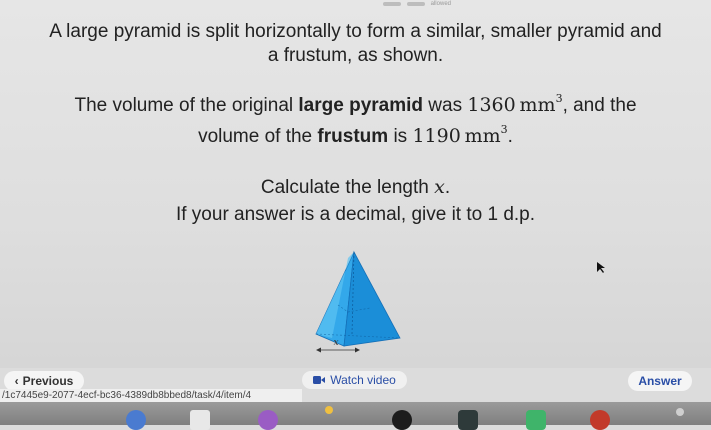 This screenshot has height=430, width=711. What do you see at coordinates (335, 343) in the screenshot?
I see `dimension-label-x: x` at bounding box center [335, 343].